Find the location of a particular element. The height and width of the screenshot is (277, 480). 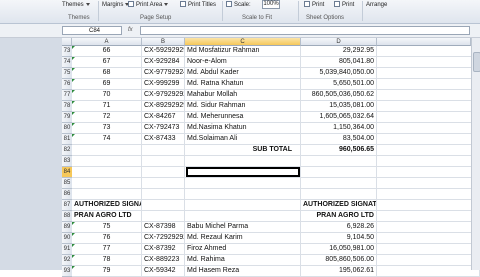

print-titles-button: Print Titles is located at coordinates (198, 5).